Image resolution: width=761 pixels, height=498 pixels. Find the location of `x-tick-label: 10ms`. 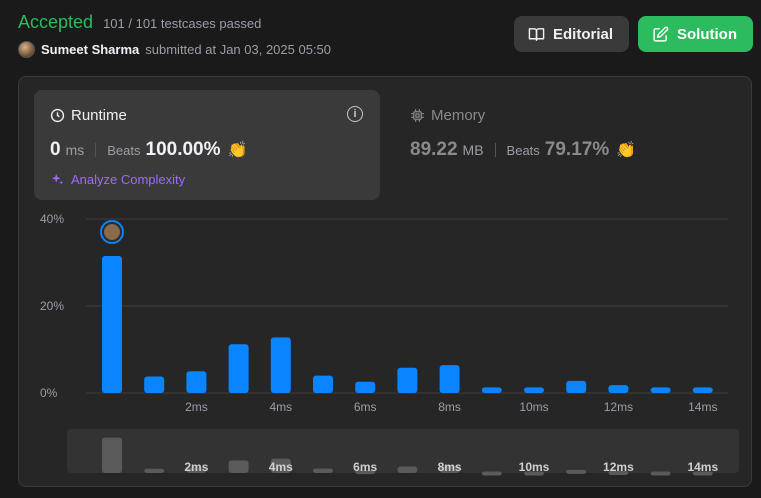

x-tick-label: 10ms is located at coordinates (533, 407).